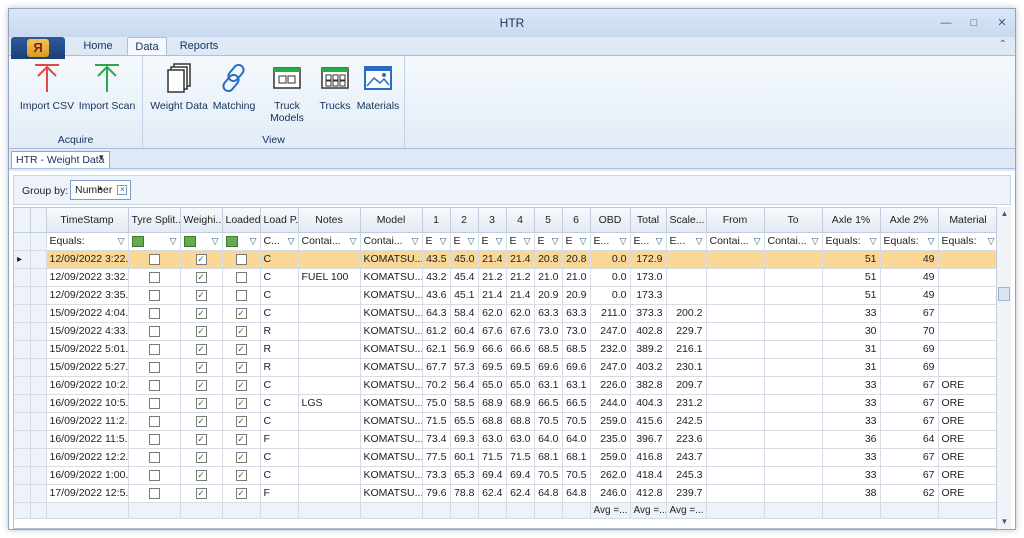  I want to click on grid-cell: 57.3, so click(464, 367).